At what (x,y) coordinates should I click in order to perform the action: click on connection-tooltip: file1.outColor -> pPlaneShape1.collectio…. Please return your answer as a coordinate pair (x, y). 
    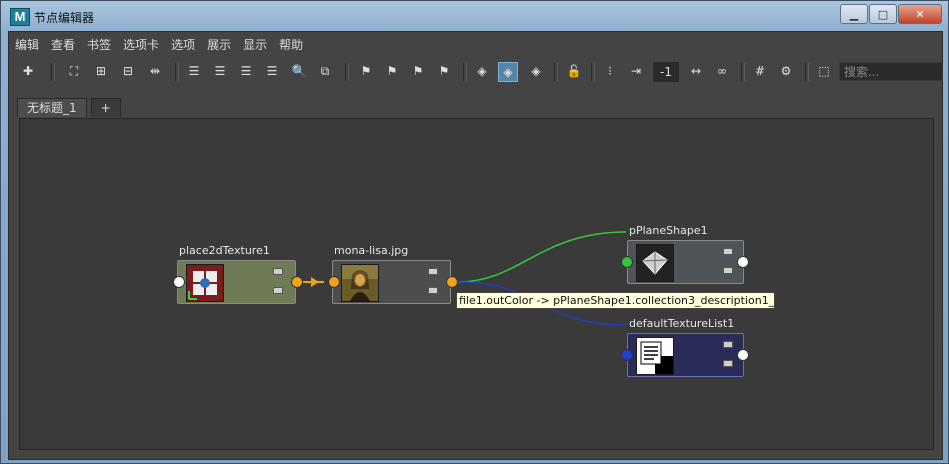
    Looking at the image, I should click on (615, 300).